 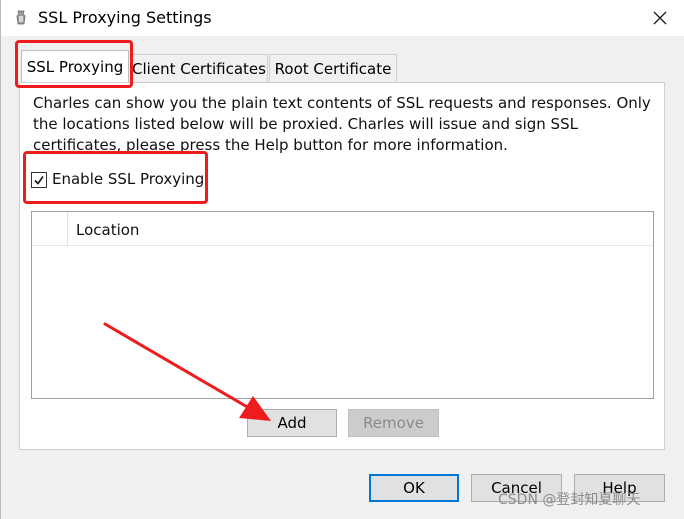 I want to click on tab-label: SSL Proxying, so click(x=75, y=66).